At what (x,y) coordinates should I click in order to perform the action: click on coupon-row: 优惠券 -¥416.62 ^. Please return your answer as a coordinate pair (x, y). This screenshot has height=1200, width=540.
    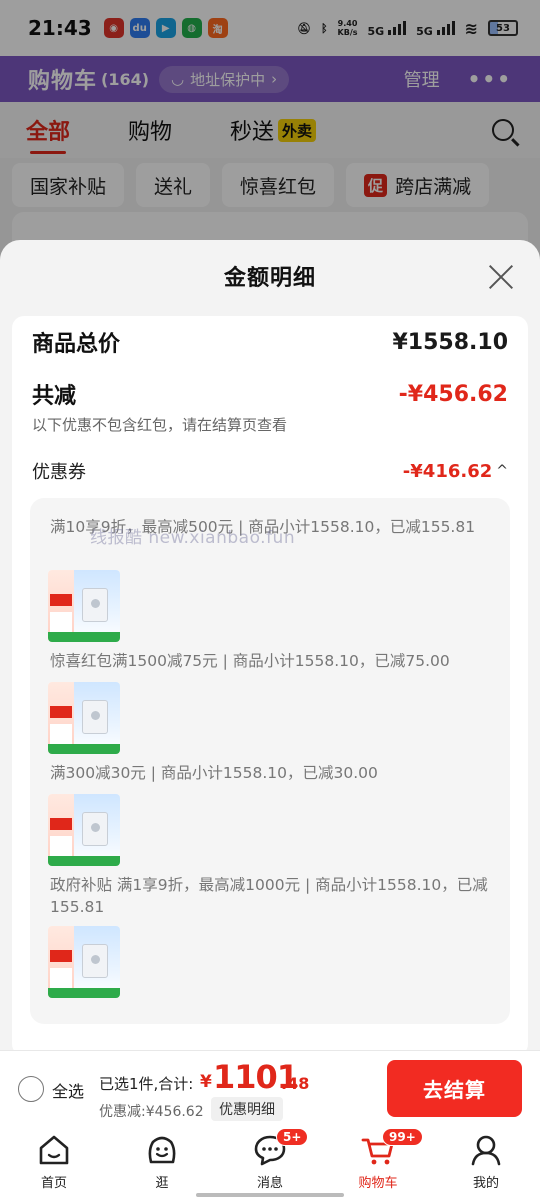
    Looking at the image, I should click on (270, 471).